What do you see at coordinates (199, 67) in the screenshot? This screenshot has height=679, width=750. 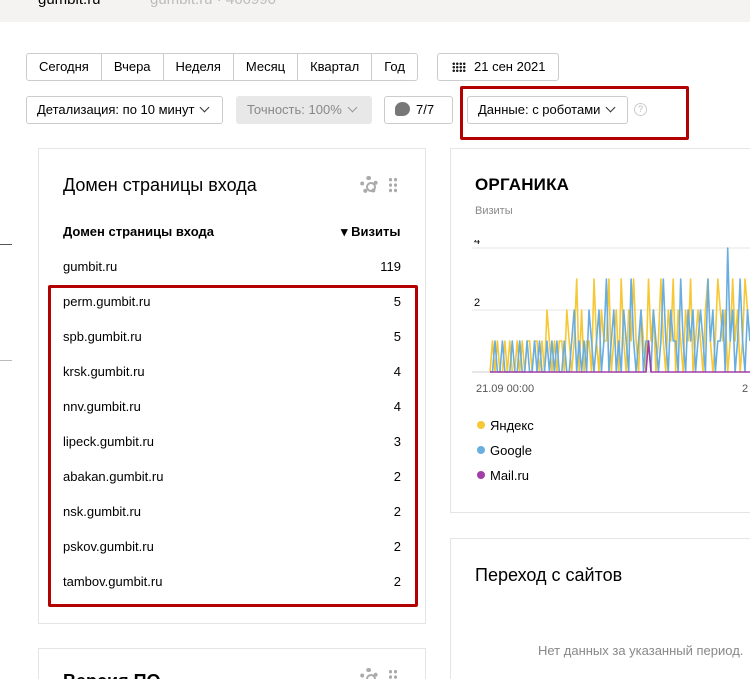 I see `period-week-button: Неделя` at bounding box center [199, 67].